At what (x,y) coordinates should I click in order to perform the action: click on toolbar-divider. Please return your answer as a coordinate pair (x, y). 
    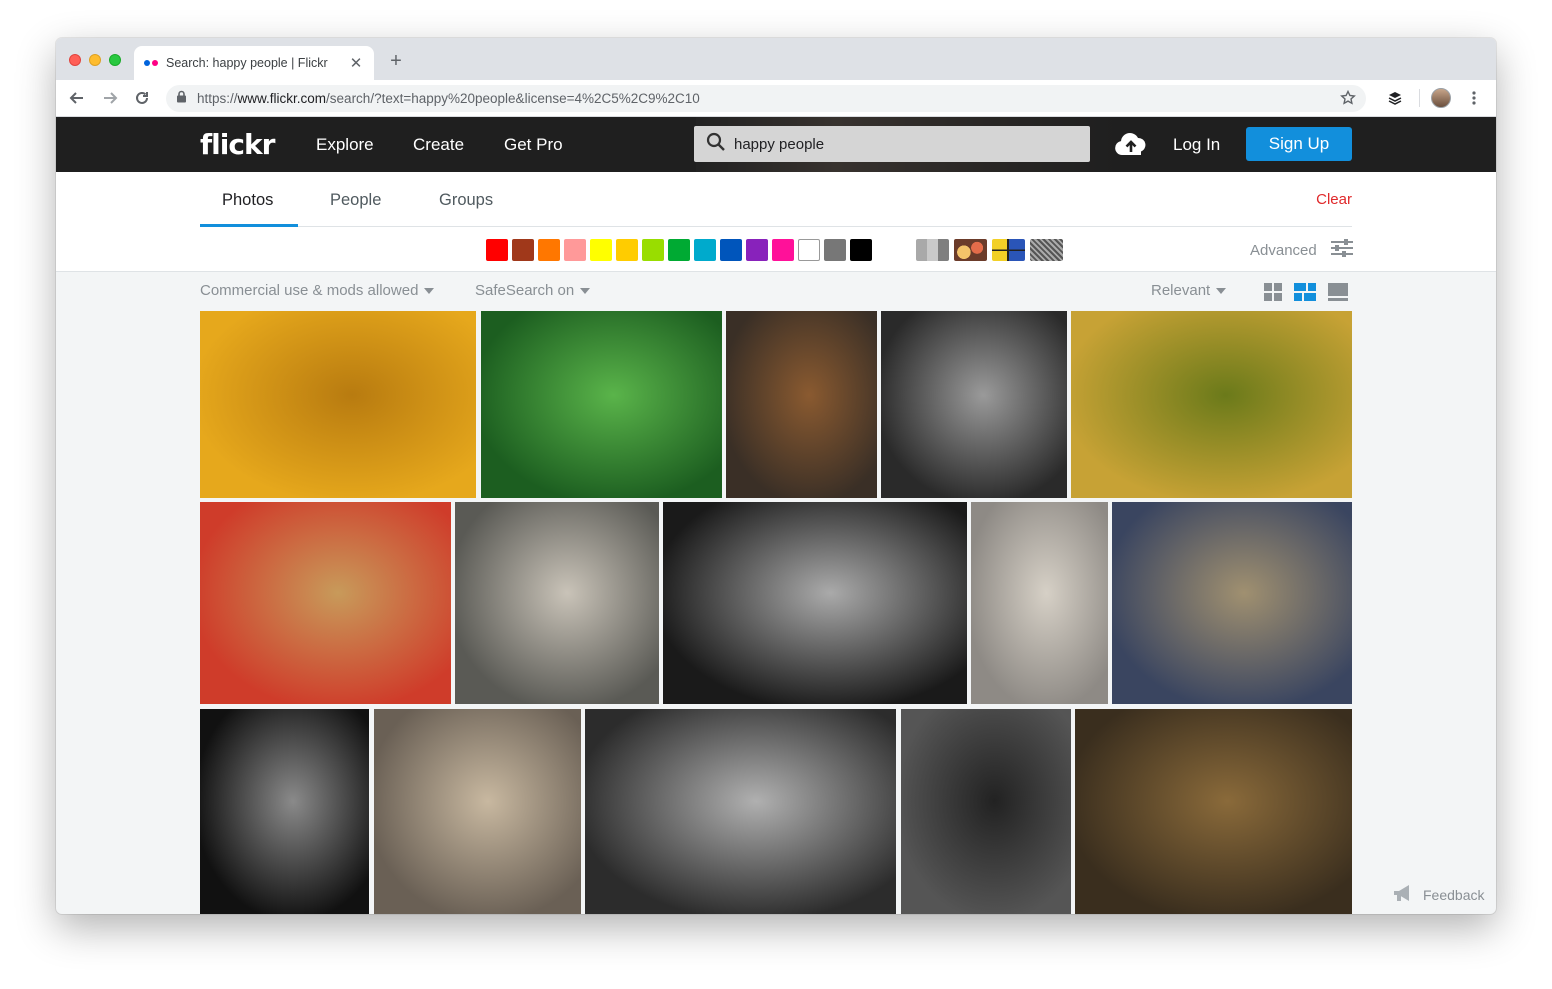
    Looking at the image, I should click on (1419, 98).